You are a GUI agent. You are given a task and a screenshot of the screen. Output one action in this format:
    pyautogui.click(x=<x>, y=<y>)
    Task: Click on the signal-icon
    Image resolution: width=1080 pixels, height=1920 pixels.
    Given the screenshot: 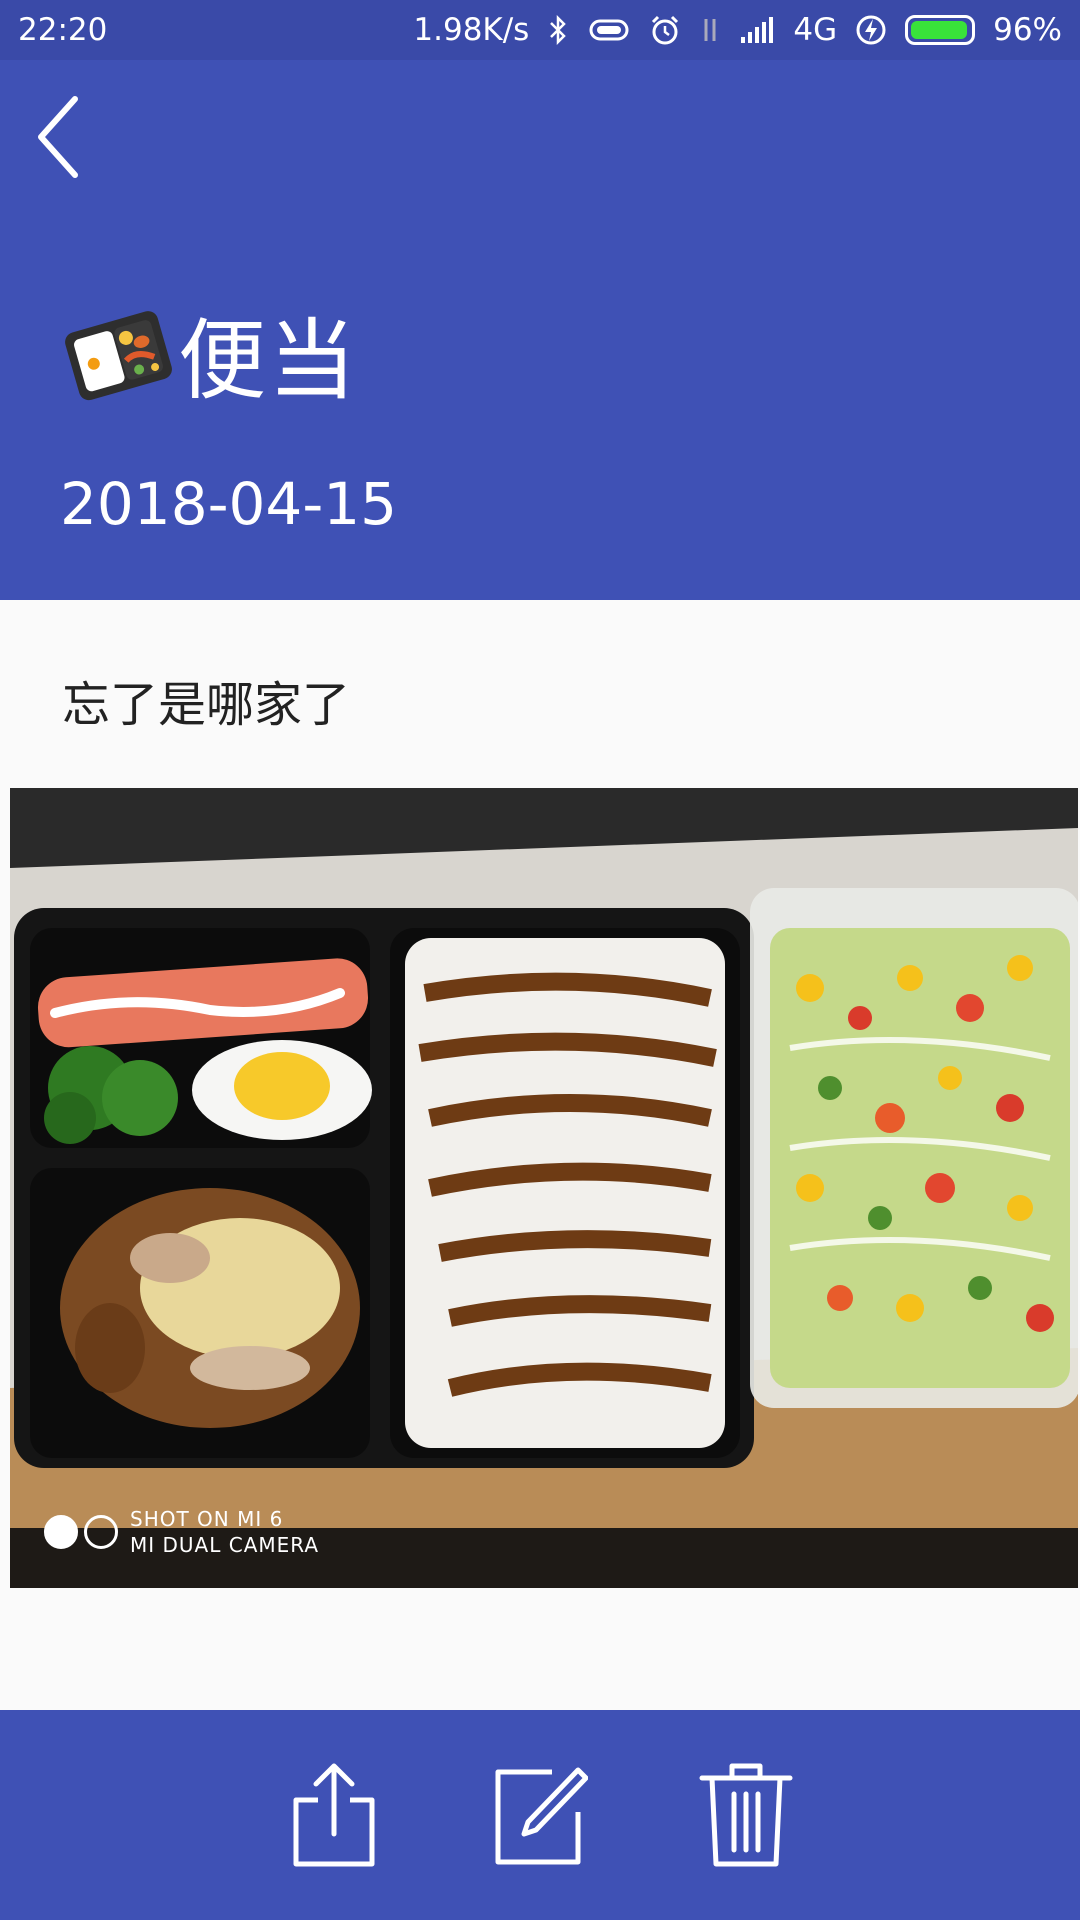 What is the action you would take?
    pyautogui.click(x=757, y=30)
    